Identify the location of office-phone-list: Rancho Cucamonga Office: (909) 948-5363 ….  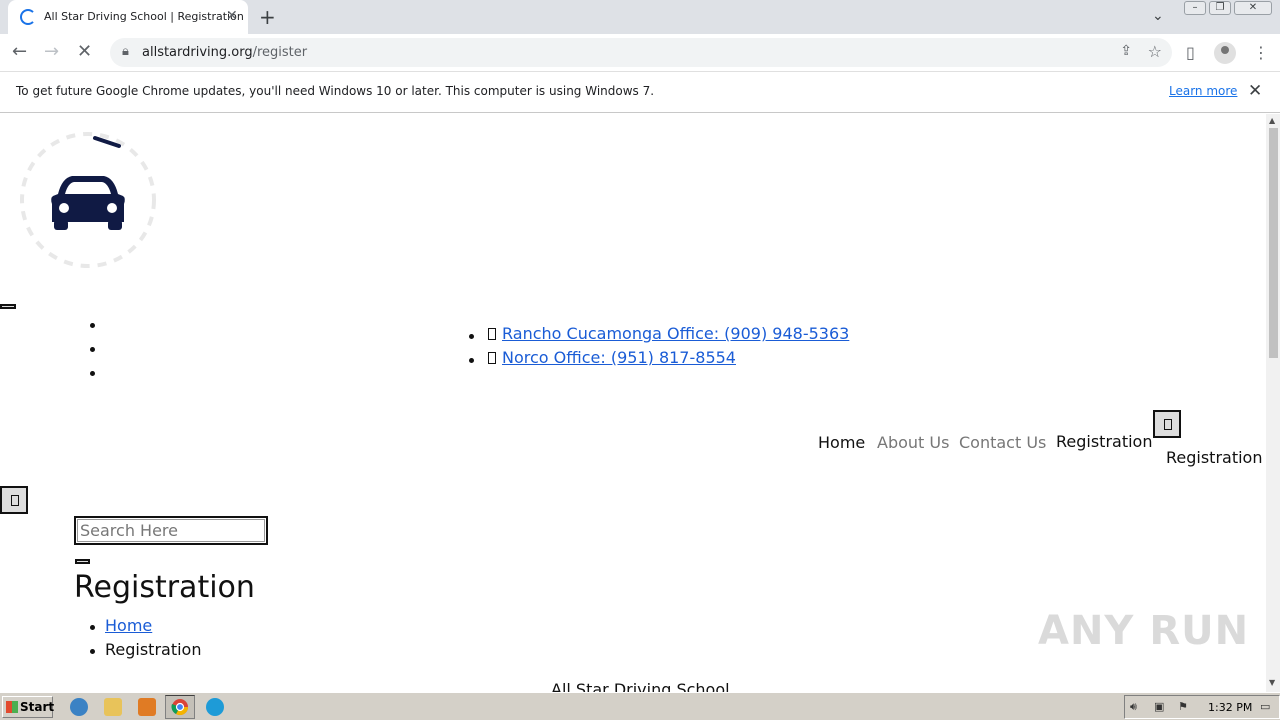
(657, 348).